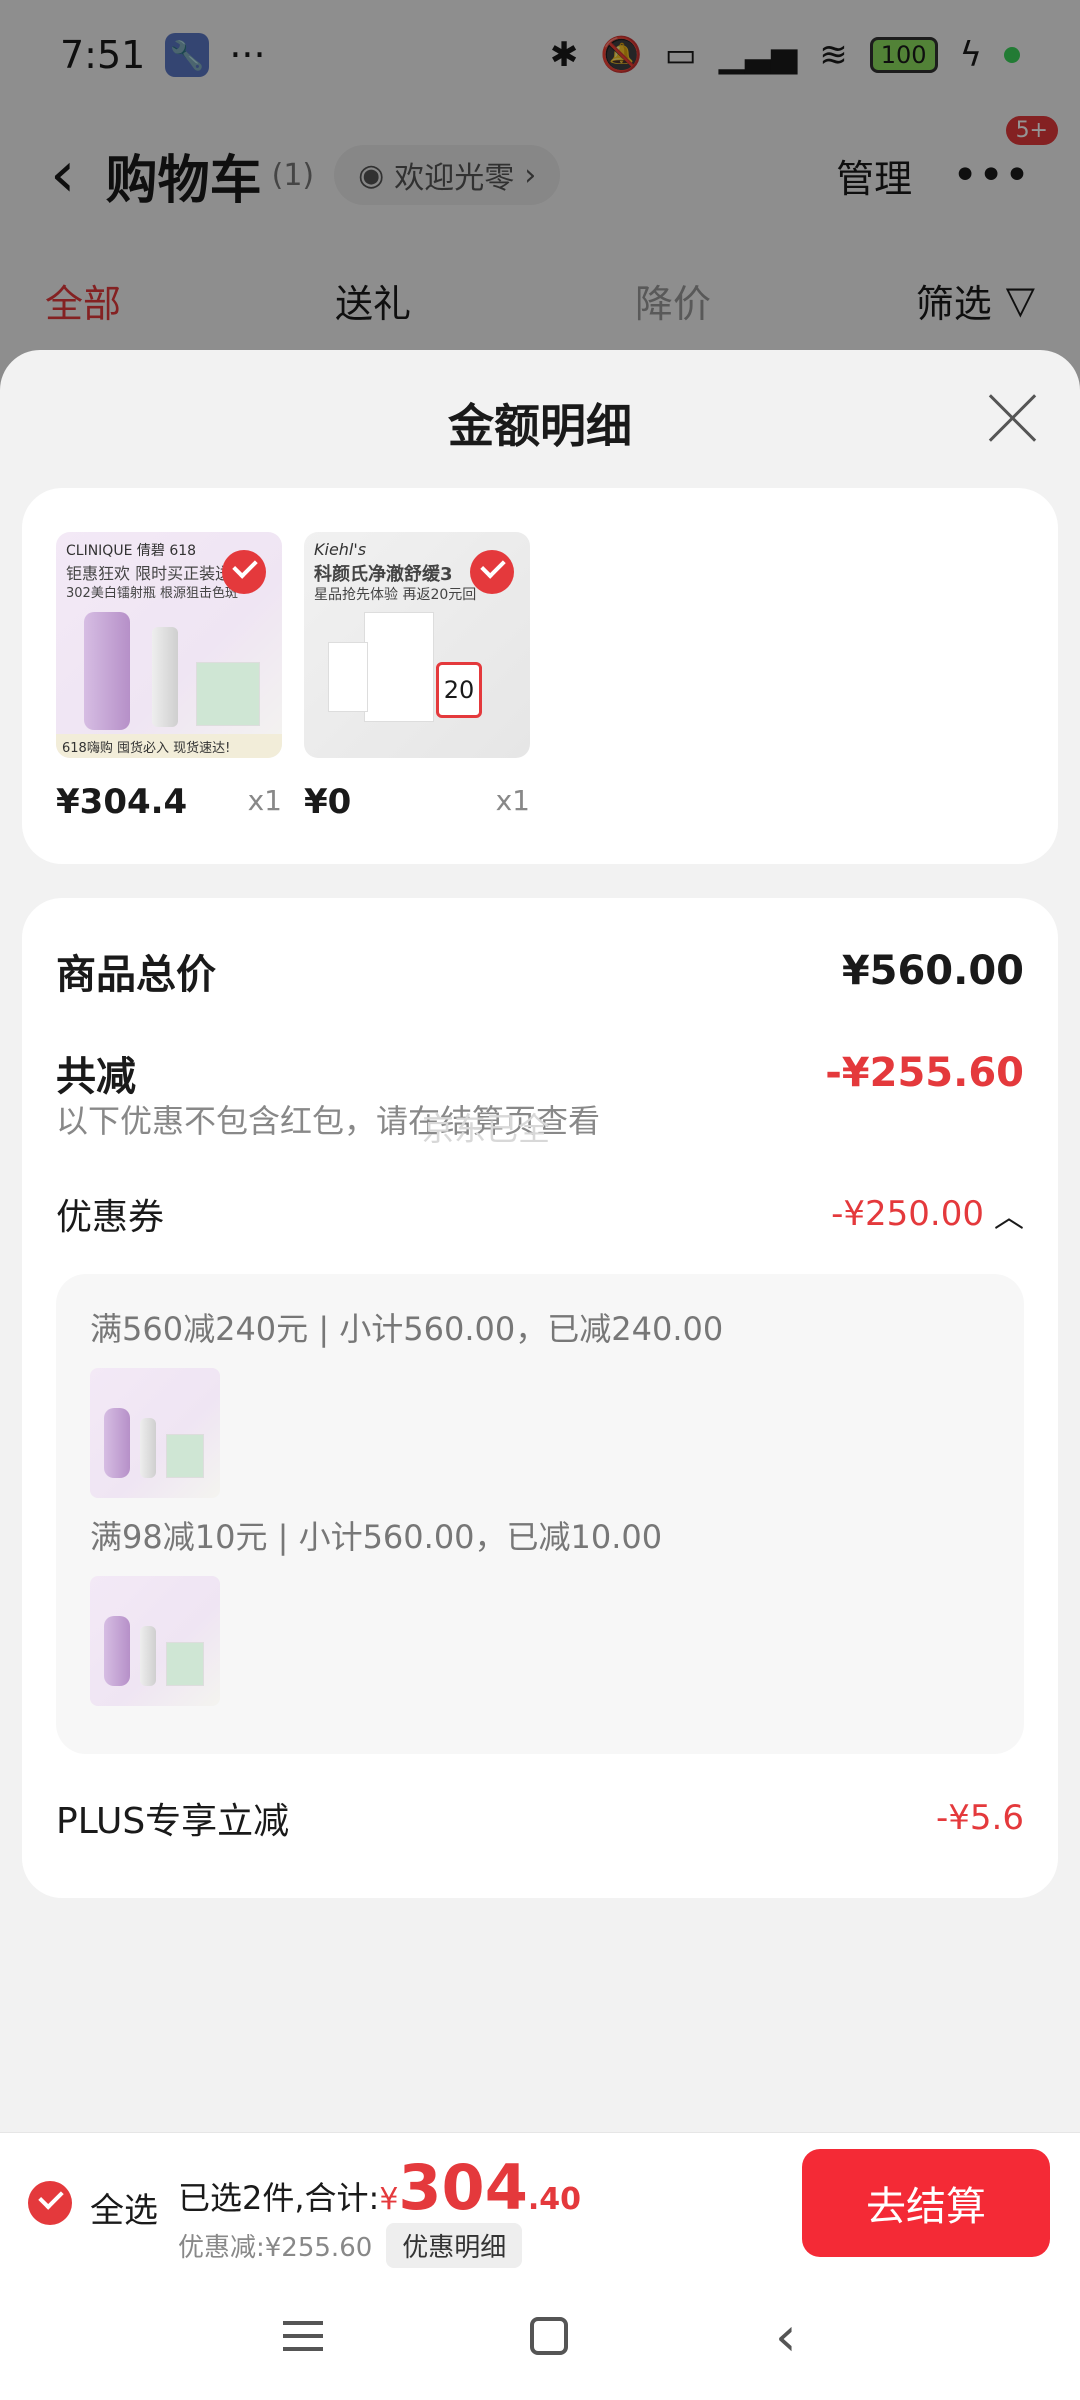  What do you see at coordinates (932, 971) in the screenshot?
I see `total-value: ¥560.00` at bounding box center [932, 971].